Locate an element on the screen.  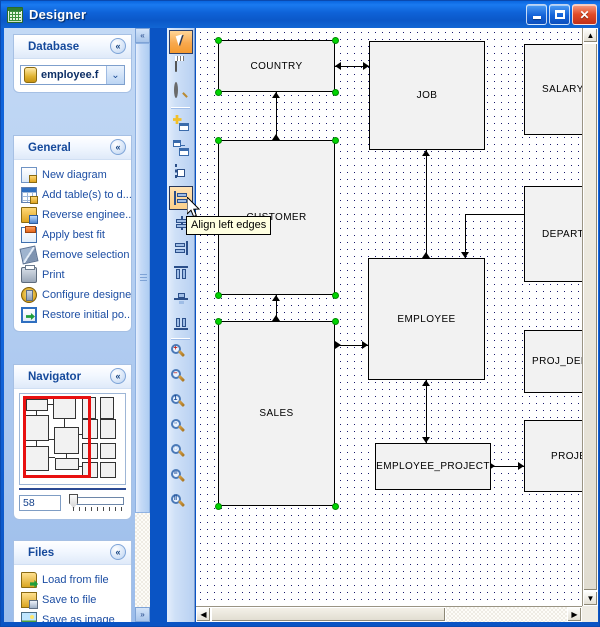
minimize-button is located at coordinates (536, 14).